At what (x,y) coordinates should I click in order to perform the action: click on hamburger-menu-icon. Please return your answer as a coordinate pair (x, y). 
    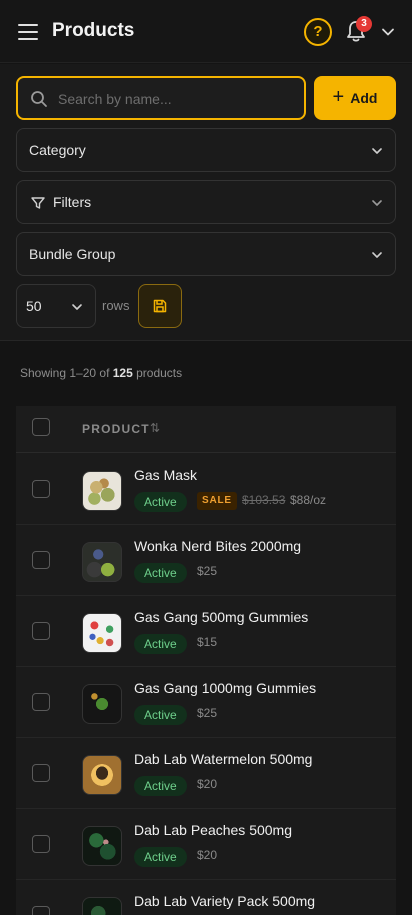
    Looking at the image, I should click on (28, 32).